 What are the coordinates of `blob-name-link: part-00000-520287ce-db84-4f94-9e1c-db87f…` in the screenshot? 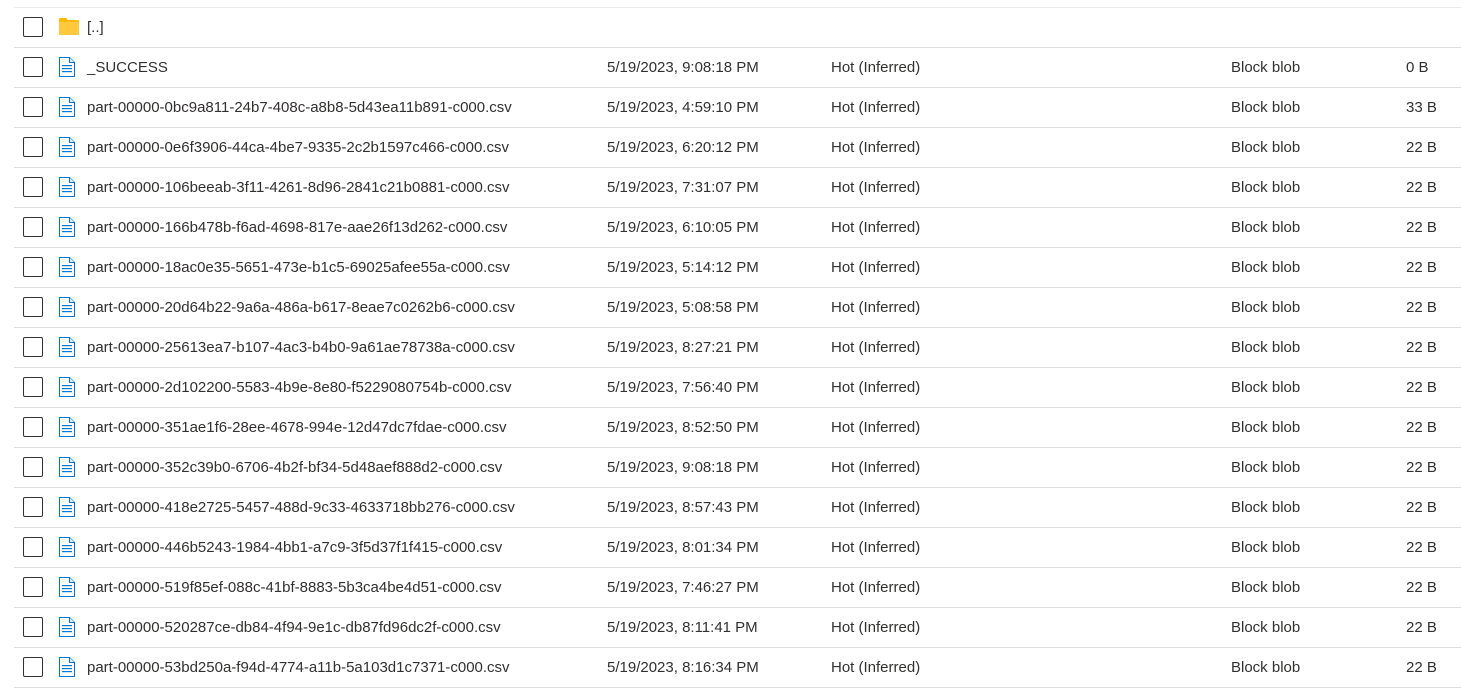 It's located at (294, 627).